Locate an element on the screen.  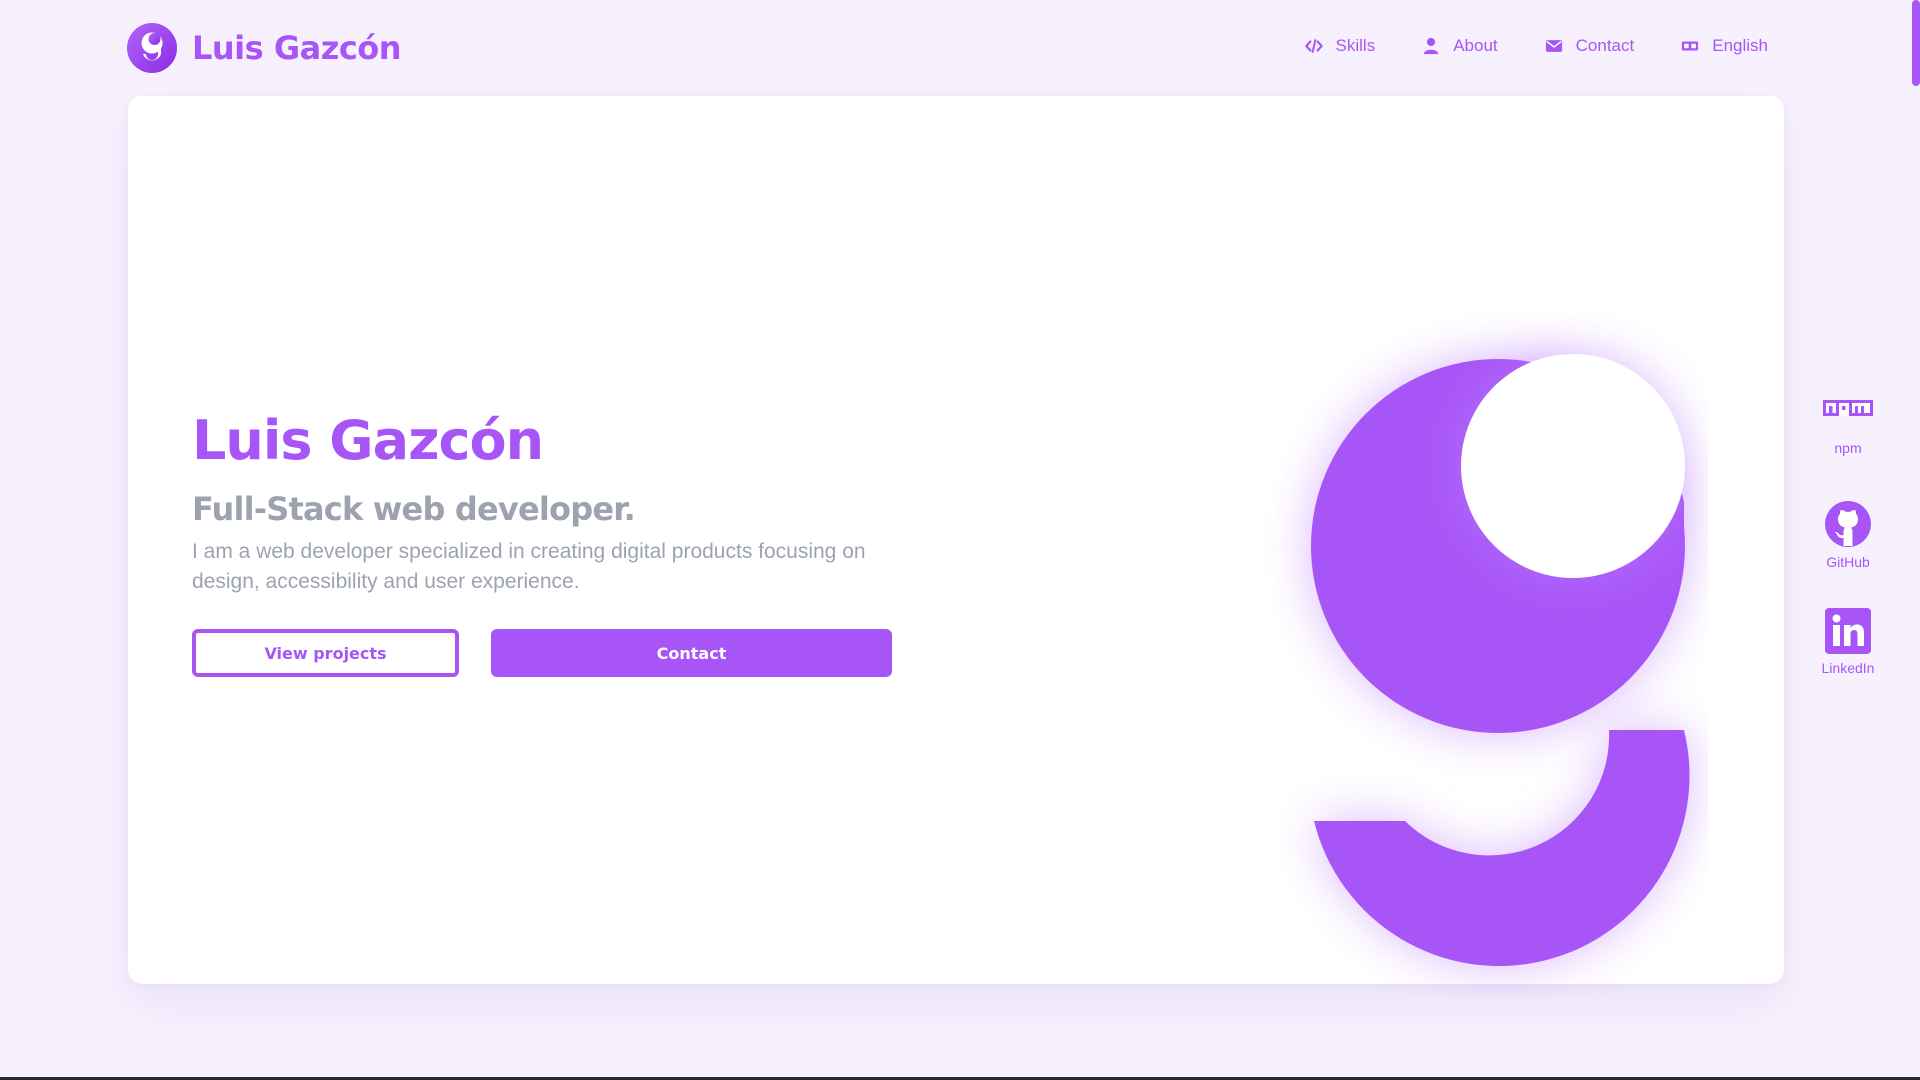
nav-label: About is located at coordinates (1475, 45).